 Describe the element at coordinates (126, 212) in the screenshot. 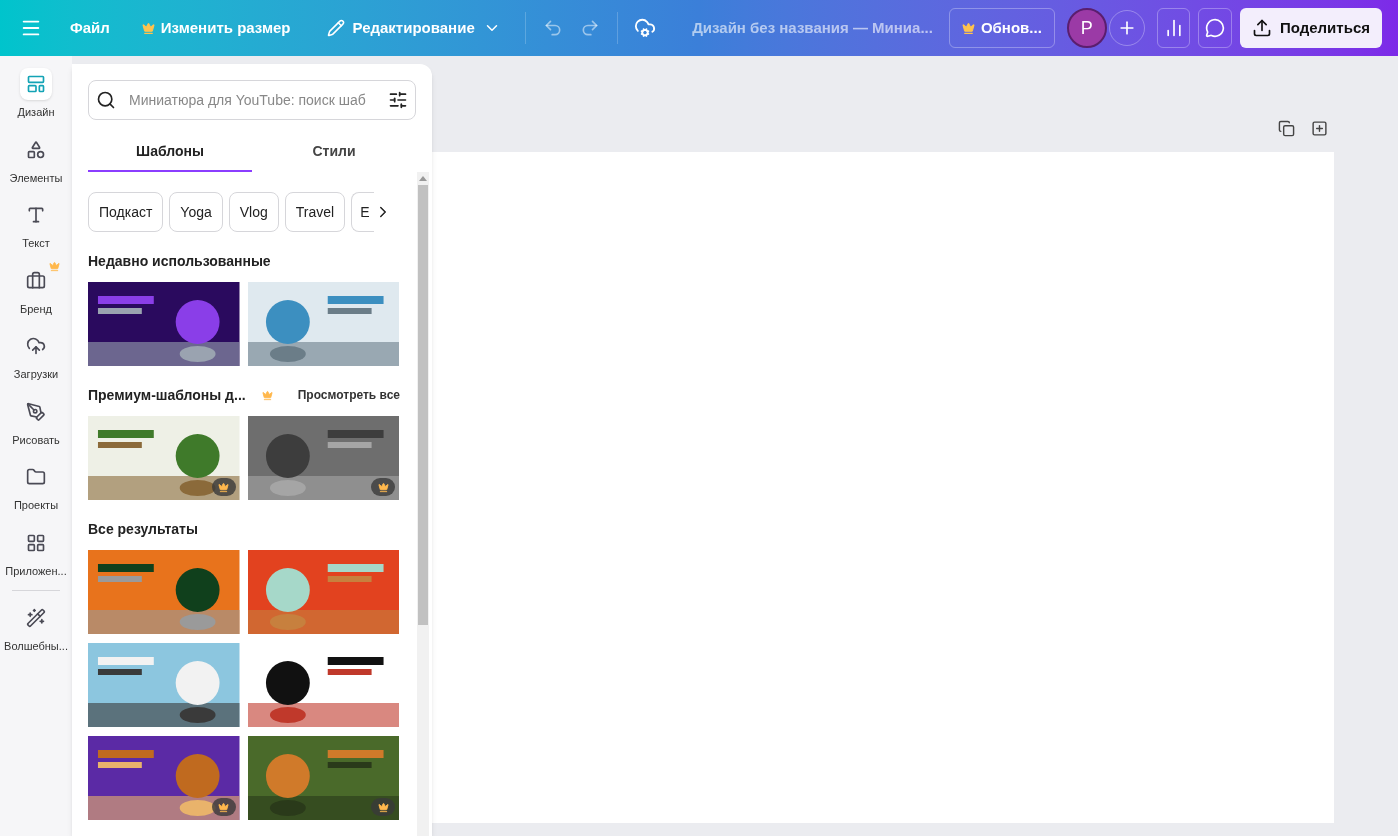

I see `filter-chip: Подкаст` at that location.